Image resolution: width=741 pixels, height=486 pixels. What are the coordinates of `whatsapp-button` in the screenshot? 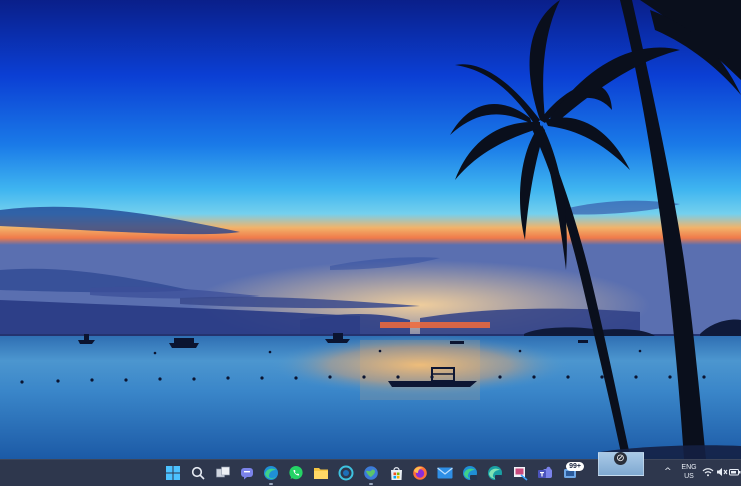 It's located at (296, 473).